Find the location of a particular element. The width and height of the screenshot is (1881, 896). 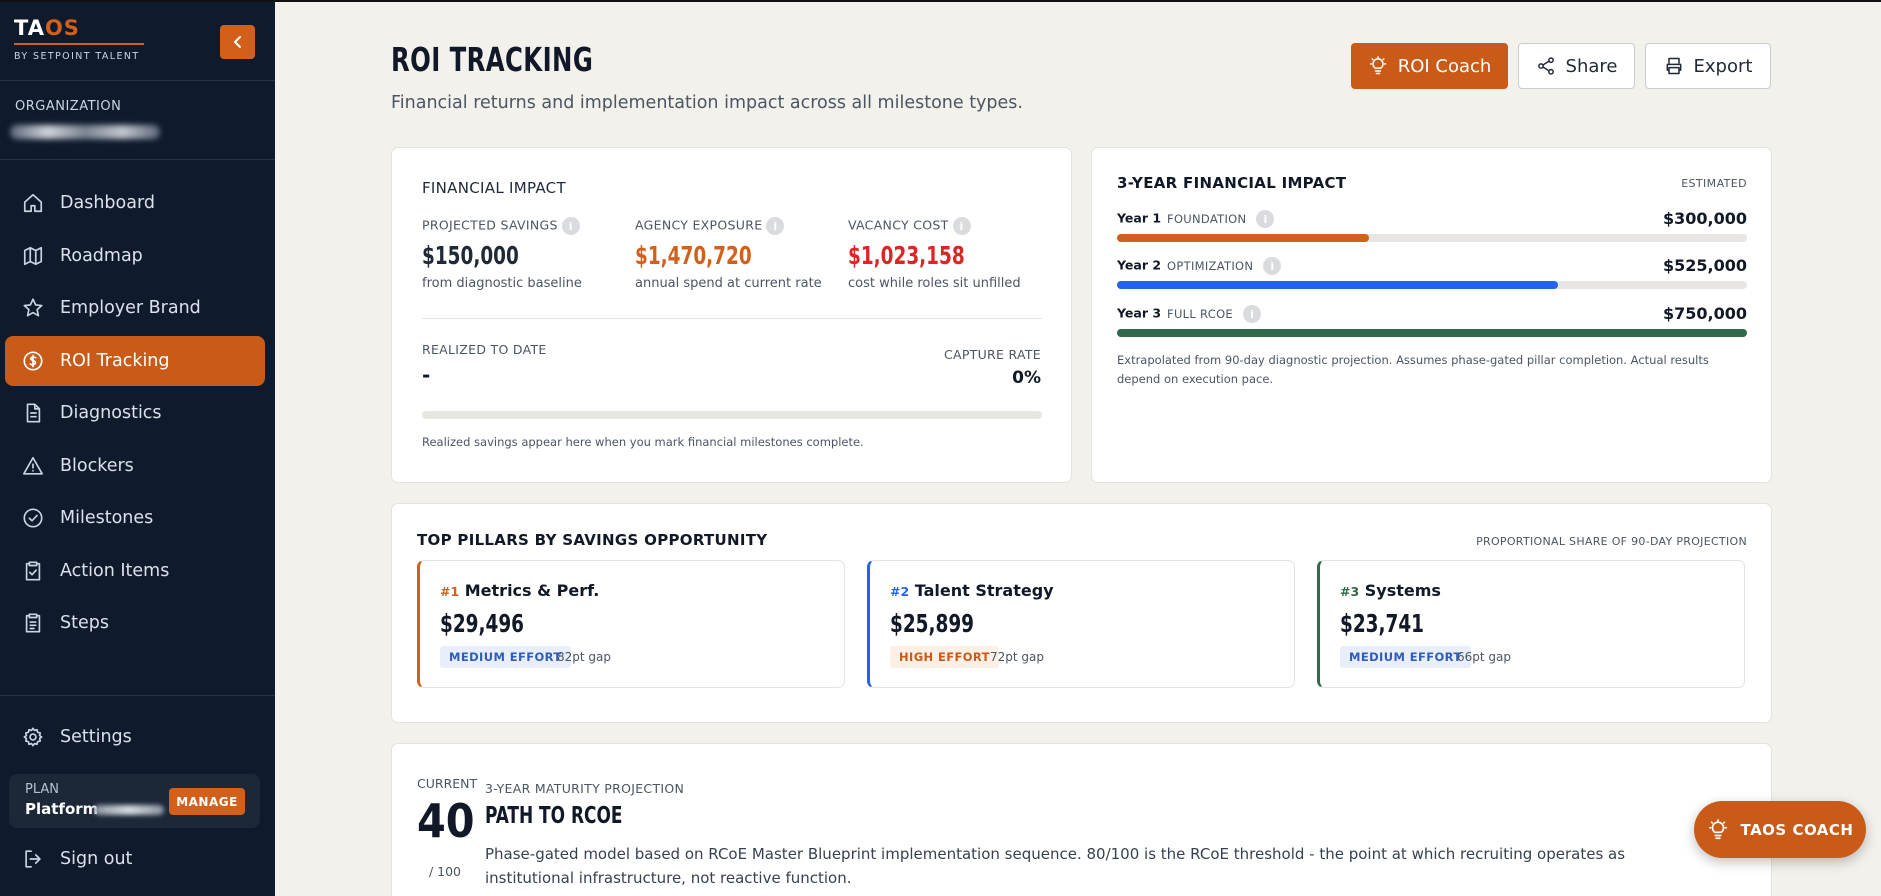

score-out-of: / 100 is located at coordinates (445, 871).